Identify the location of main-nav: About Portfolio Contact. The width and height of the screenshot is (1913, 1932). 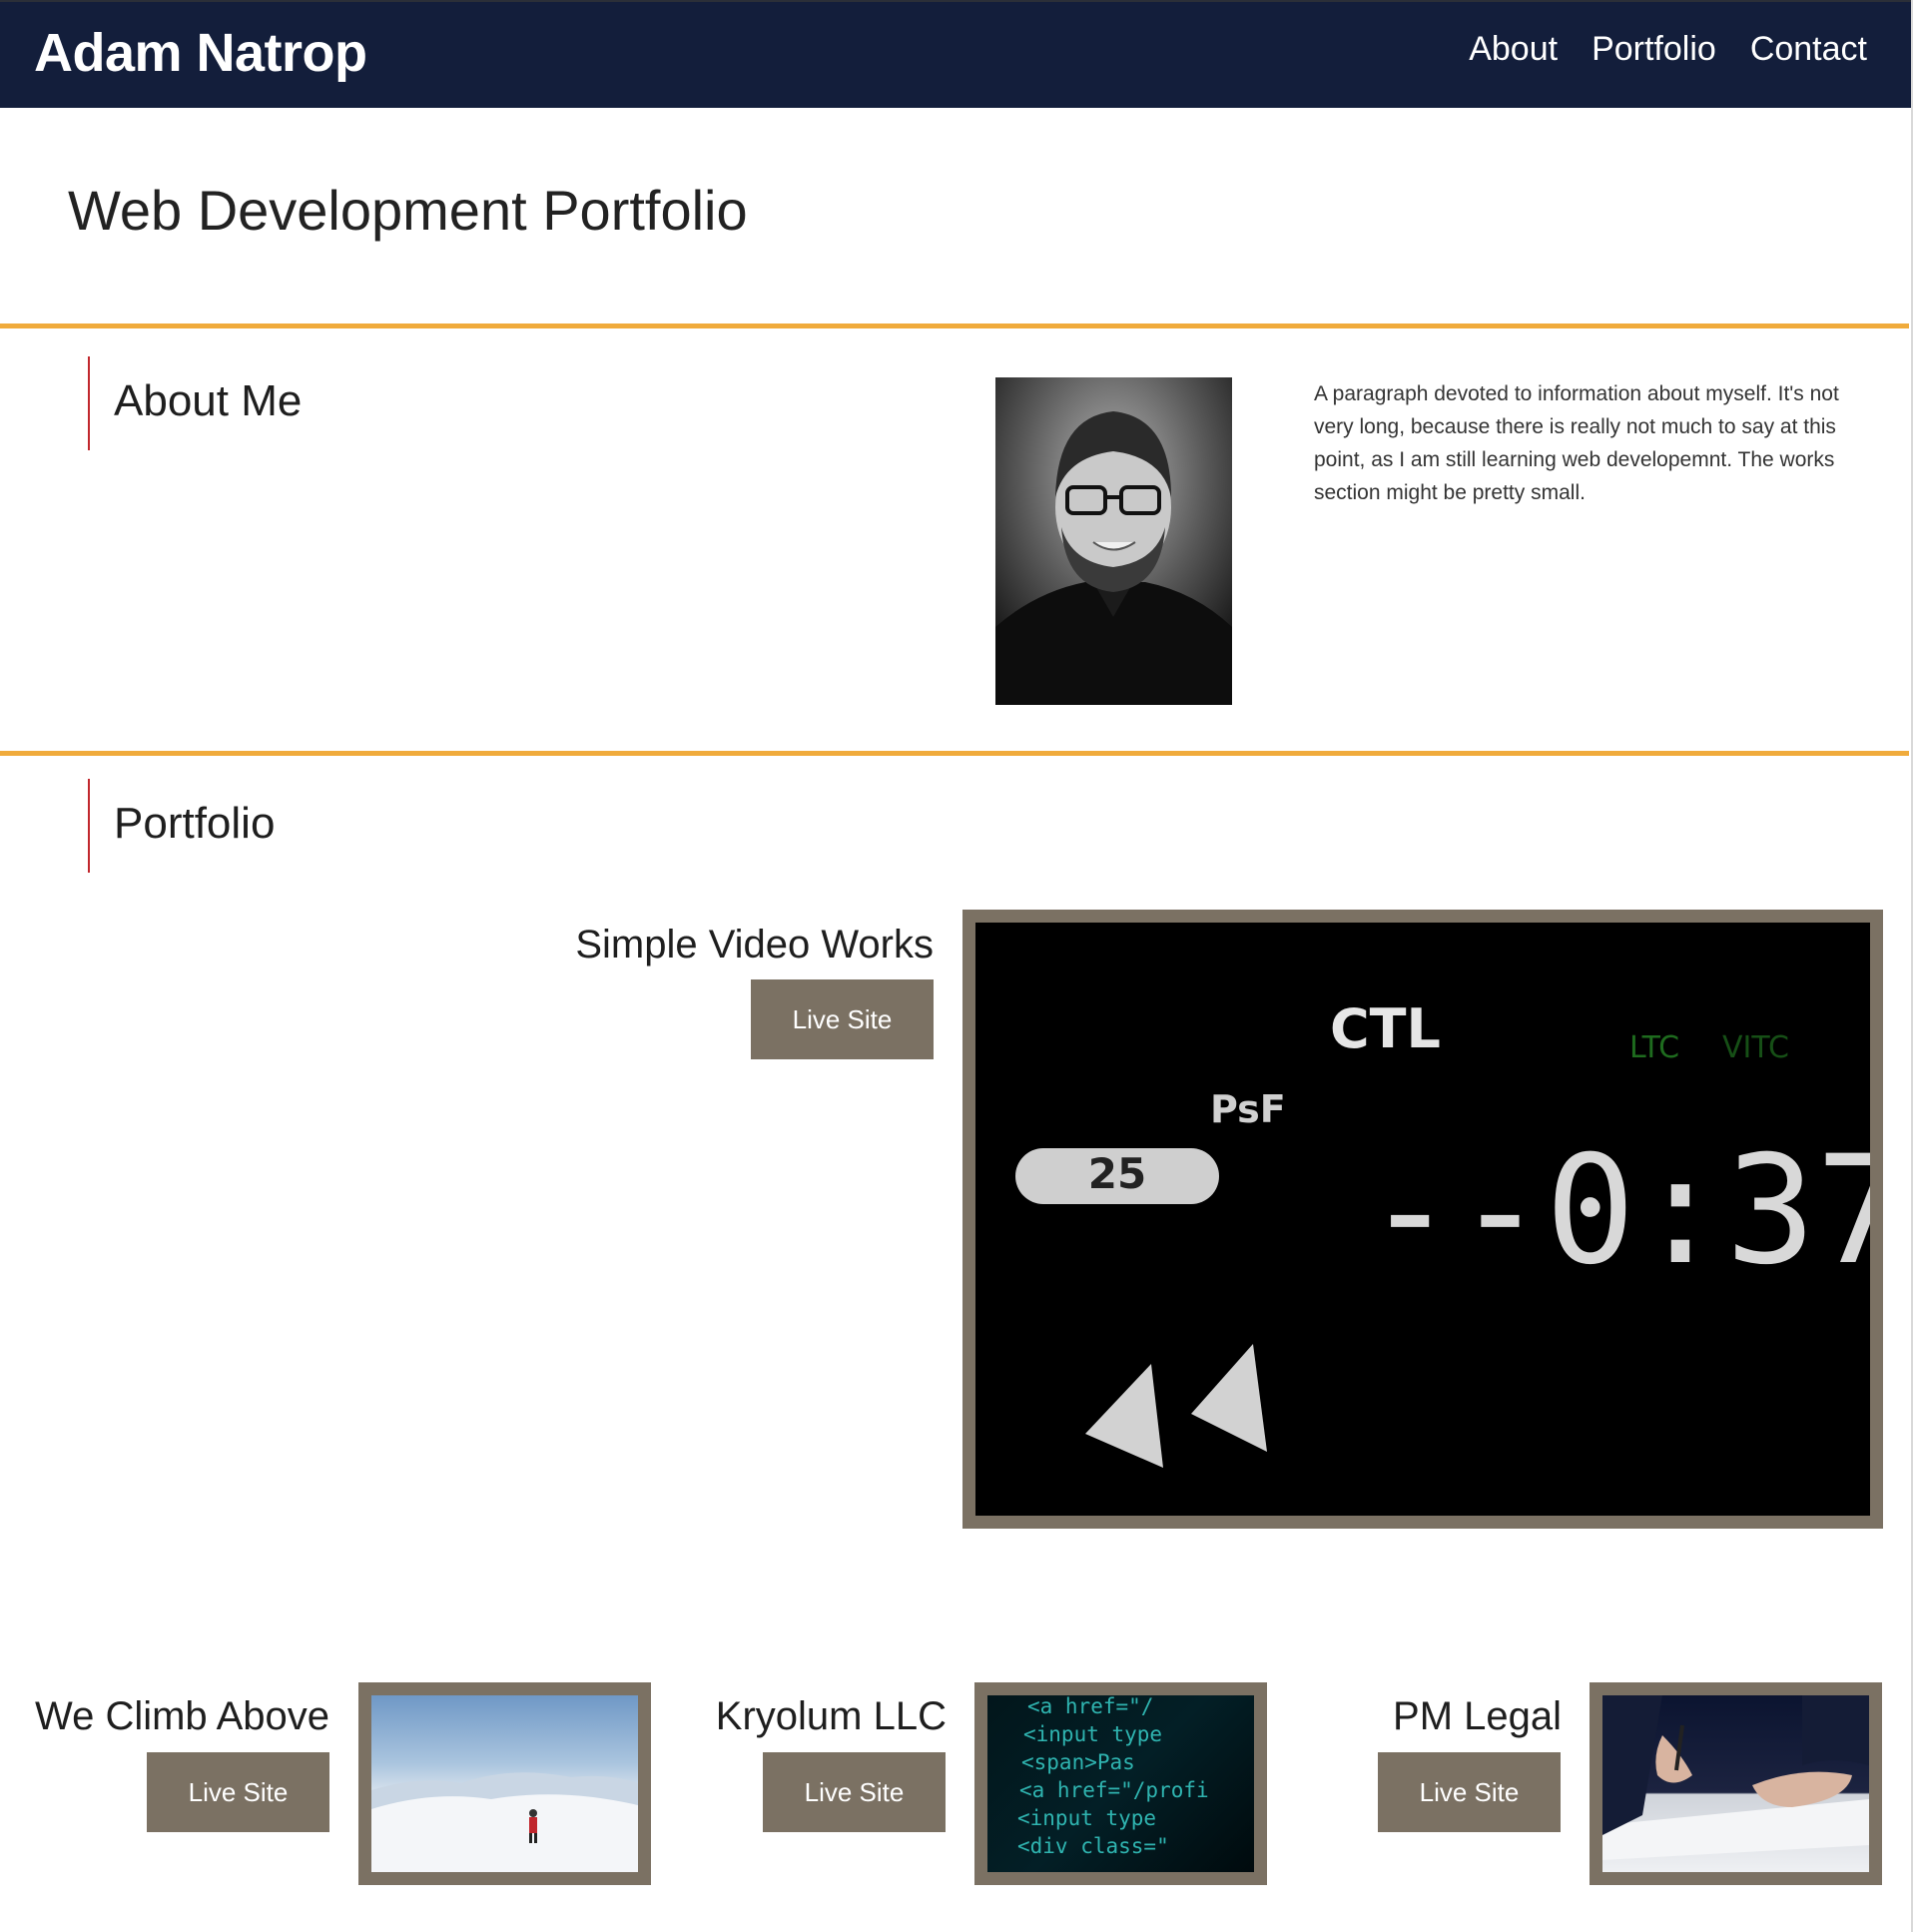
(1668, 49).